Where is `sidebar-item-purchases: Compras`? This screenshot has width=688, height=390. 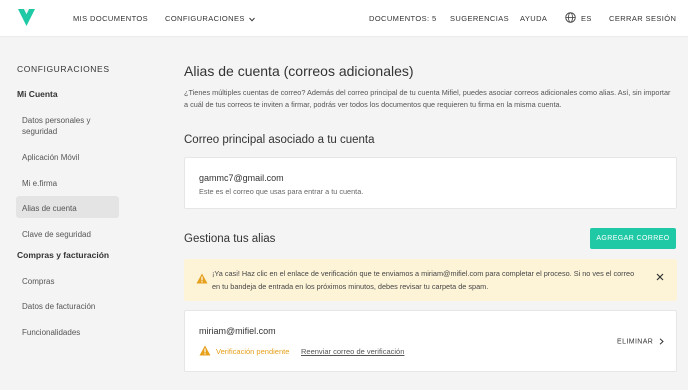 sidebar-item-purchases: Compras is located at coordinates (38, 281).